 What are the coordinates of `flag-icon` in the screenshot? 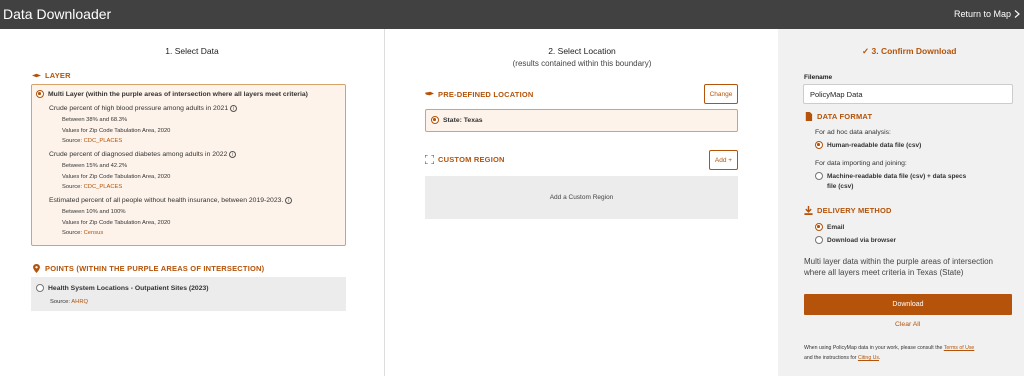 It's located at (429, 93).